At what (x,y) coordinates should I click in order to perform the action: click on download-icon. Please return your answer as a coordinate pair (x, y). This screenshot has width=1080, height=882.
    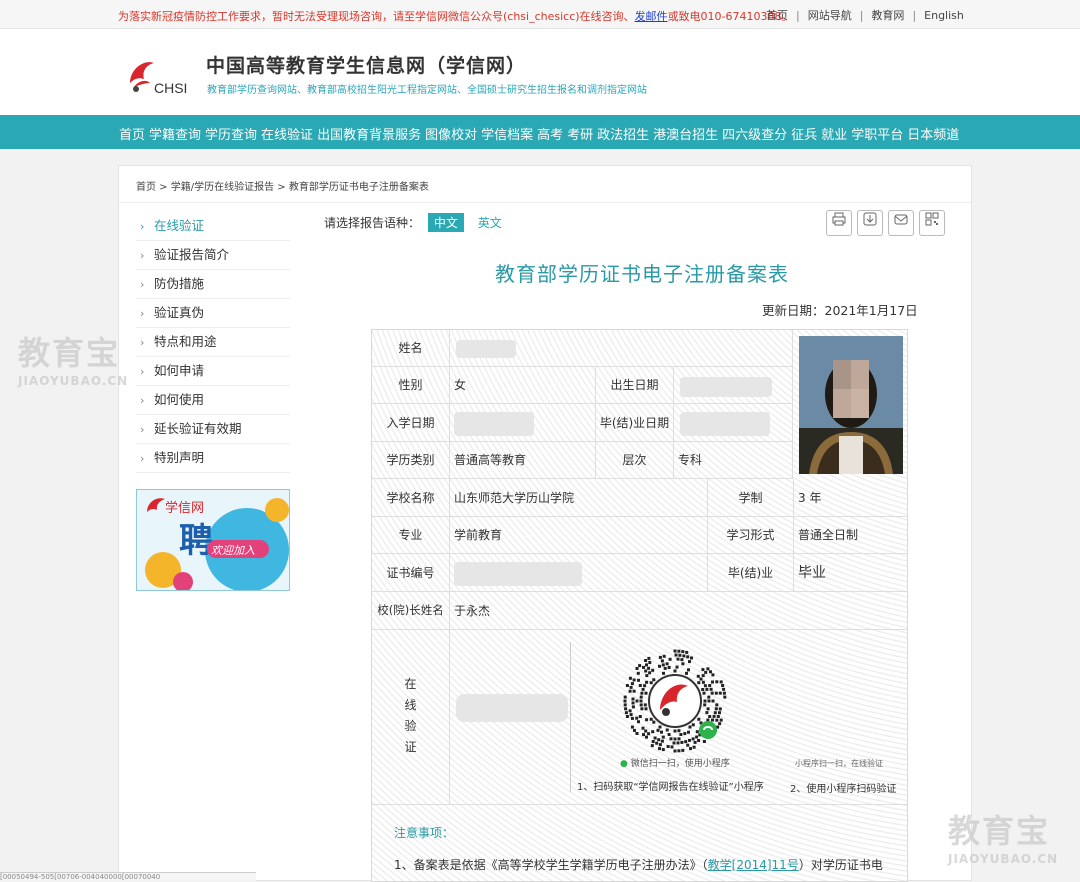
    Looking at the image, I should click on (870, 223).